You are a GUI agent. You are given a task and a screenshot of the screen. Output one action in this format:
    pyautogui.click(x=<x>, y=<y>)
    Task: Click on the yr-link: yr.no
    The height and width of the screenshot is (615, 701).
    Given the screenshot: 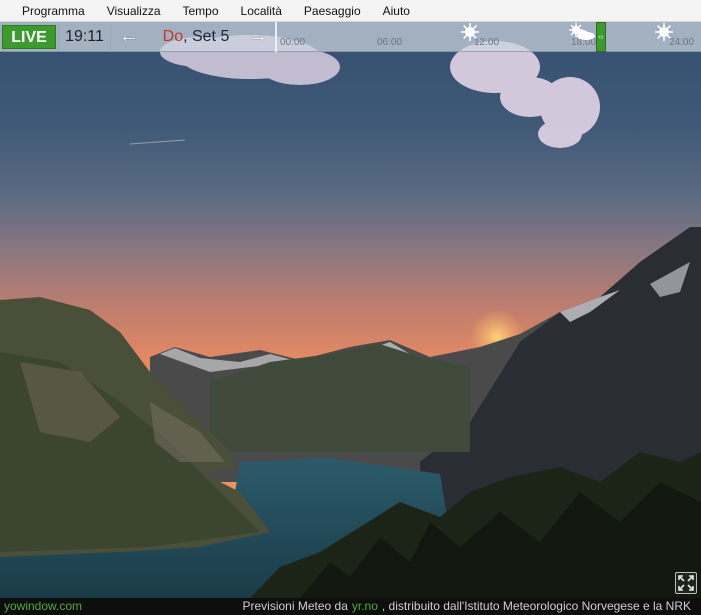 What is the action you would take?
    pyautogui.click(x=365, y=606)
    